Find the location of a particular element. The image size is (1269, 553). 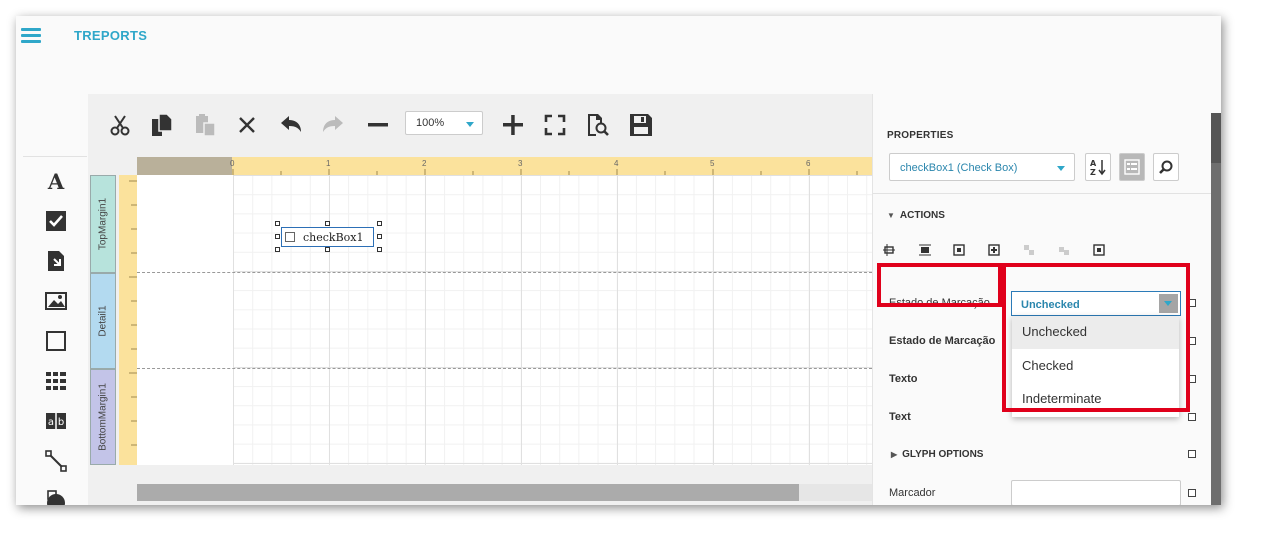

ruler-label: 0 is located at coordinates (232, 163).